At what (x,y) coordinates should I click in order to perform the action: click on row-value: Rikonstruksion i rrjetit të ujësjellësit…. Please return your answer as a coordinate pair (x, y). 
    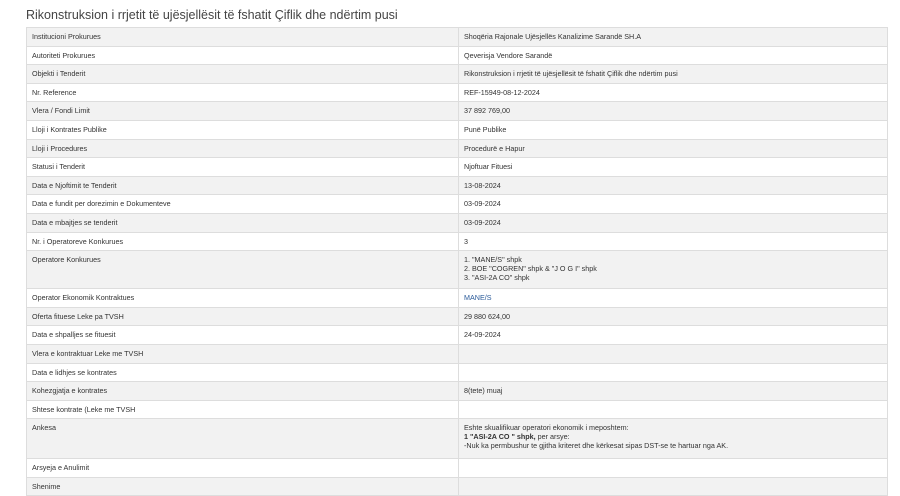
    Looking at the image, I should click on (673, 74).